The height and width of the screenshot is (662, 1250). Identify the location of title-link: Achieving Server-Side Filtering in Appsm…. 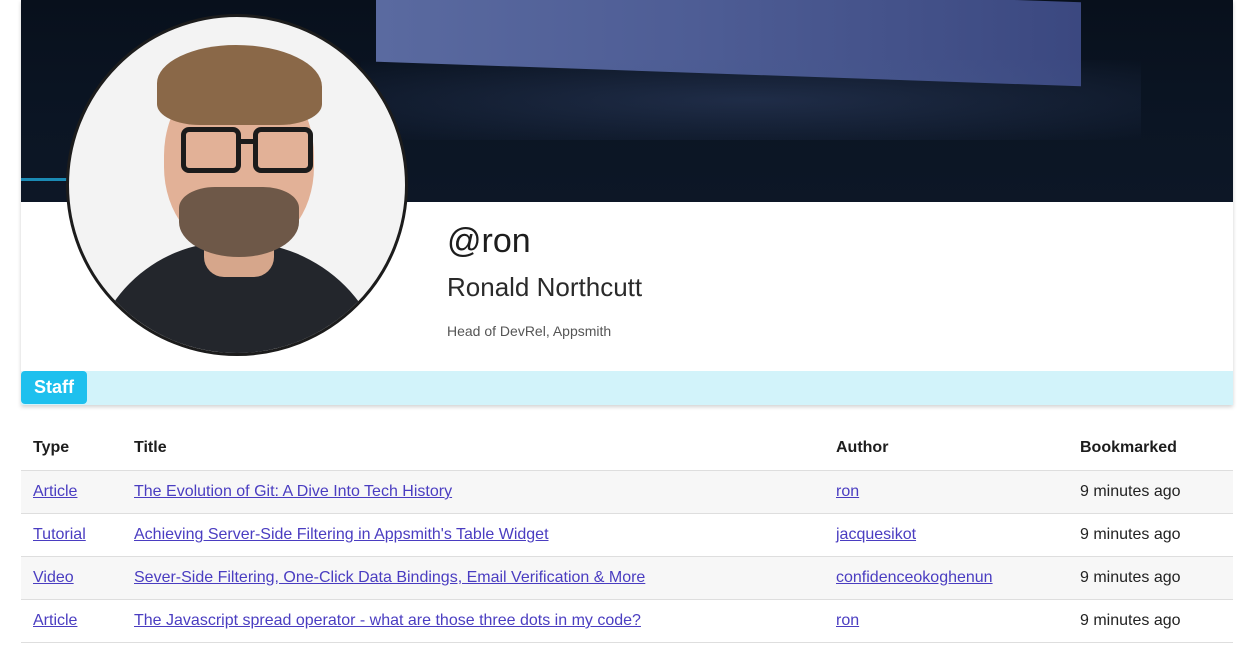
(341, 534).